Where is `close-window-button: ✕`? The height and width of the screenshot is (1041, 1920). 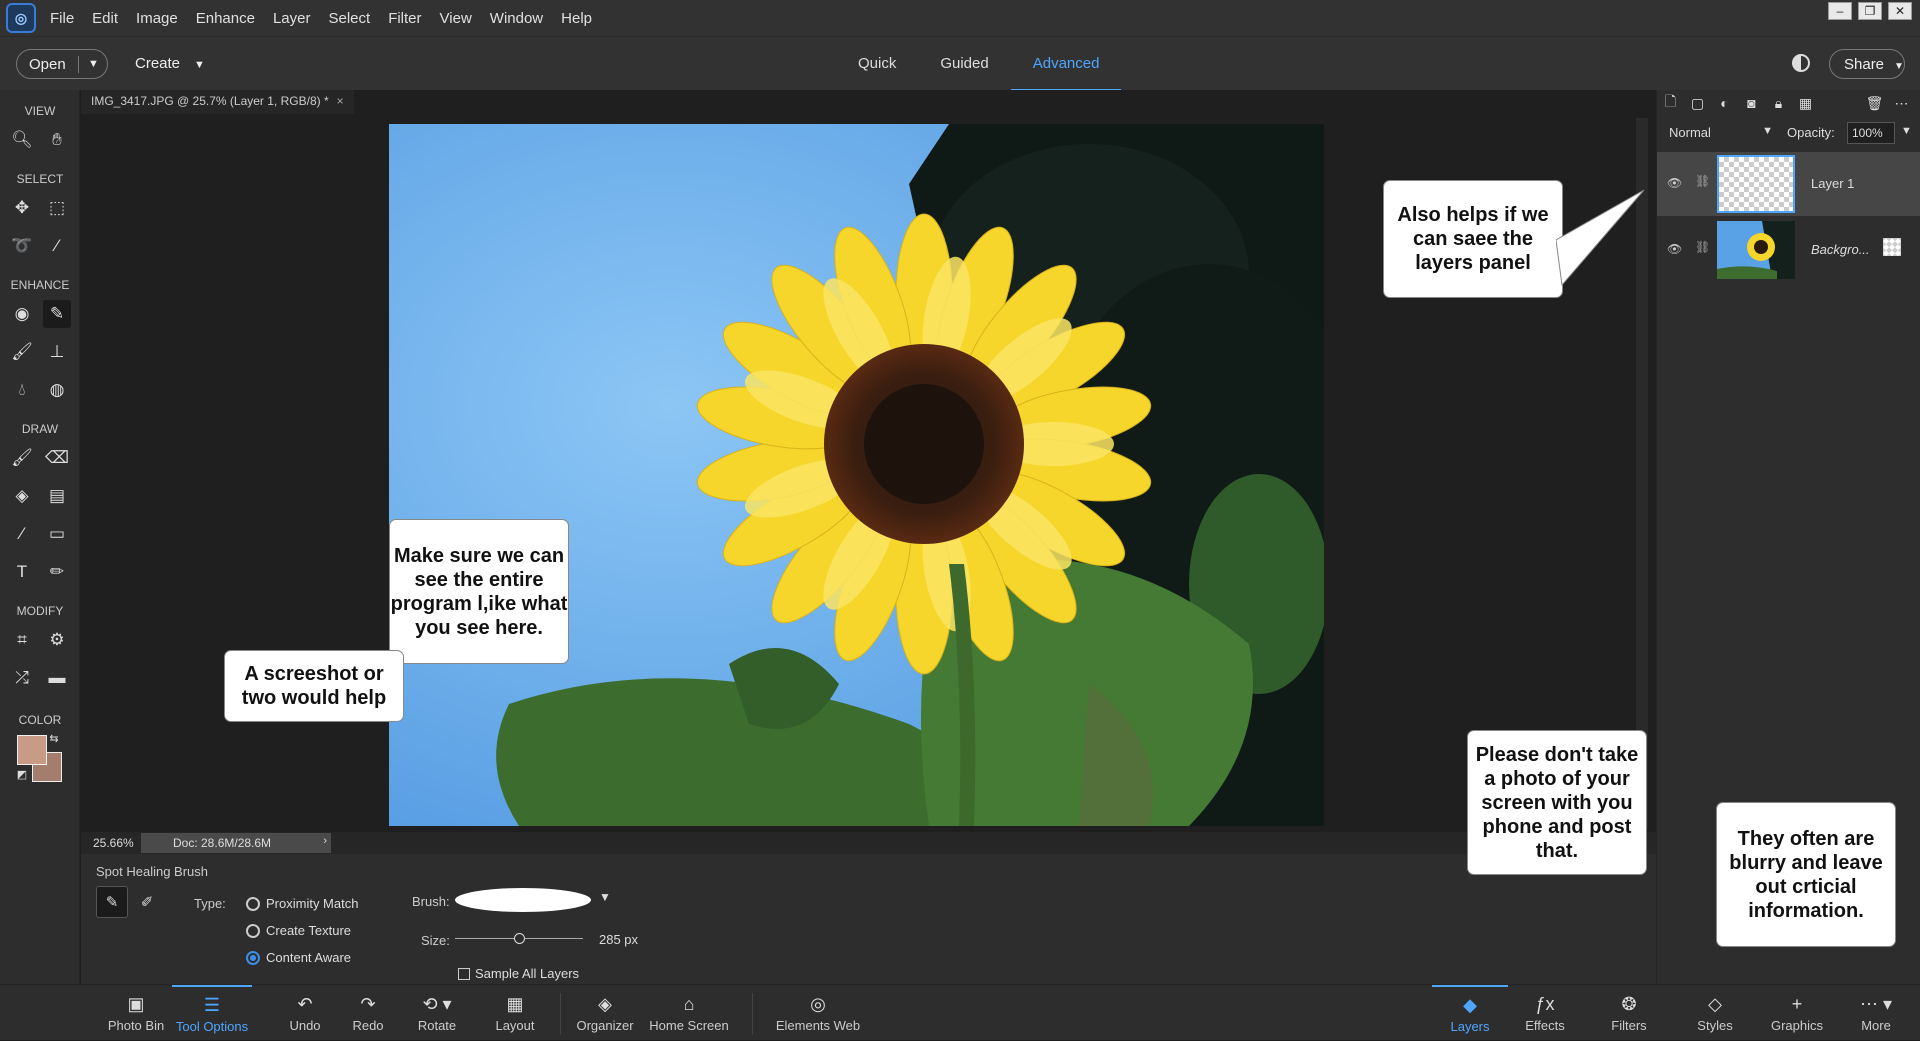 close-window-button: ✕ is located at coordinates (1900, 11).